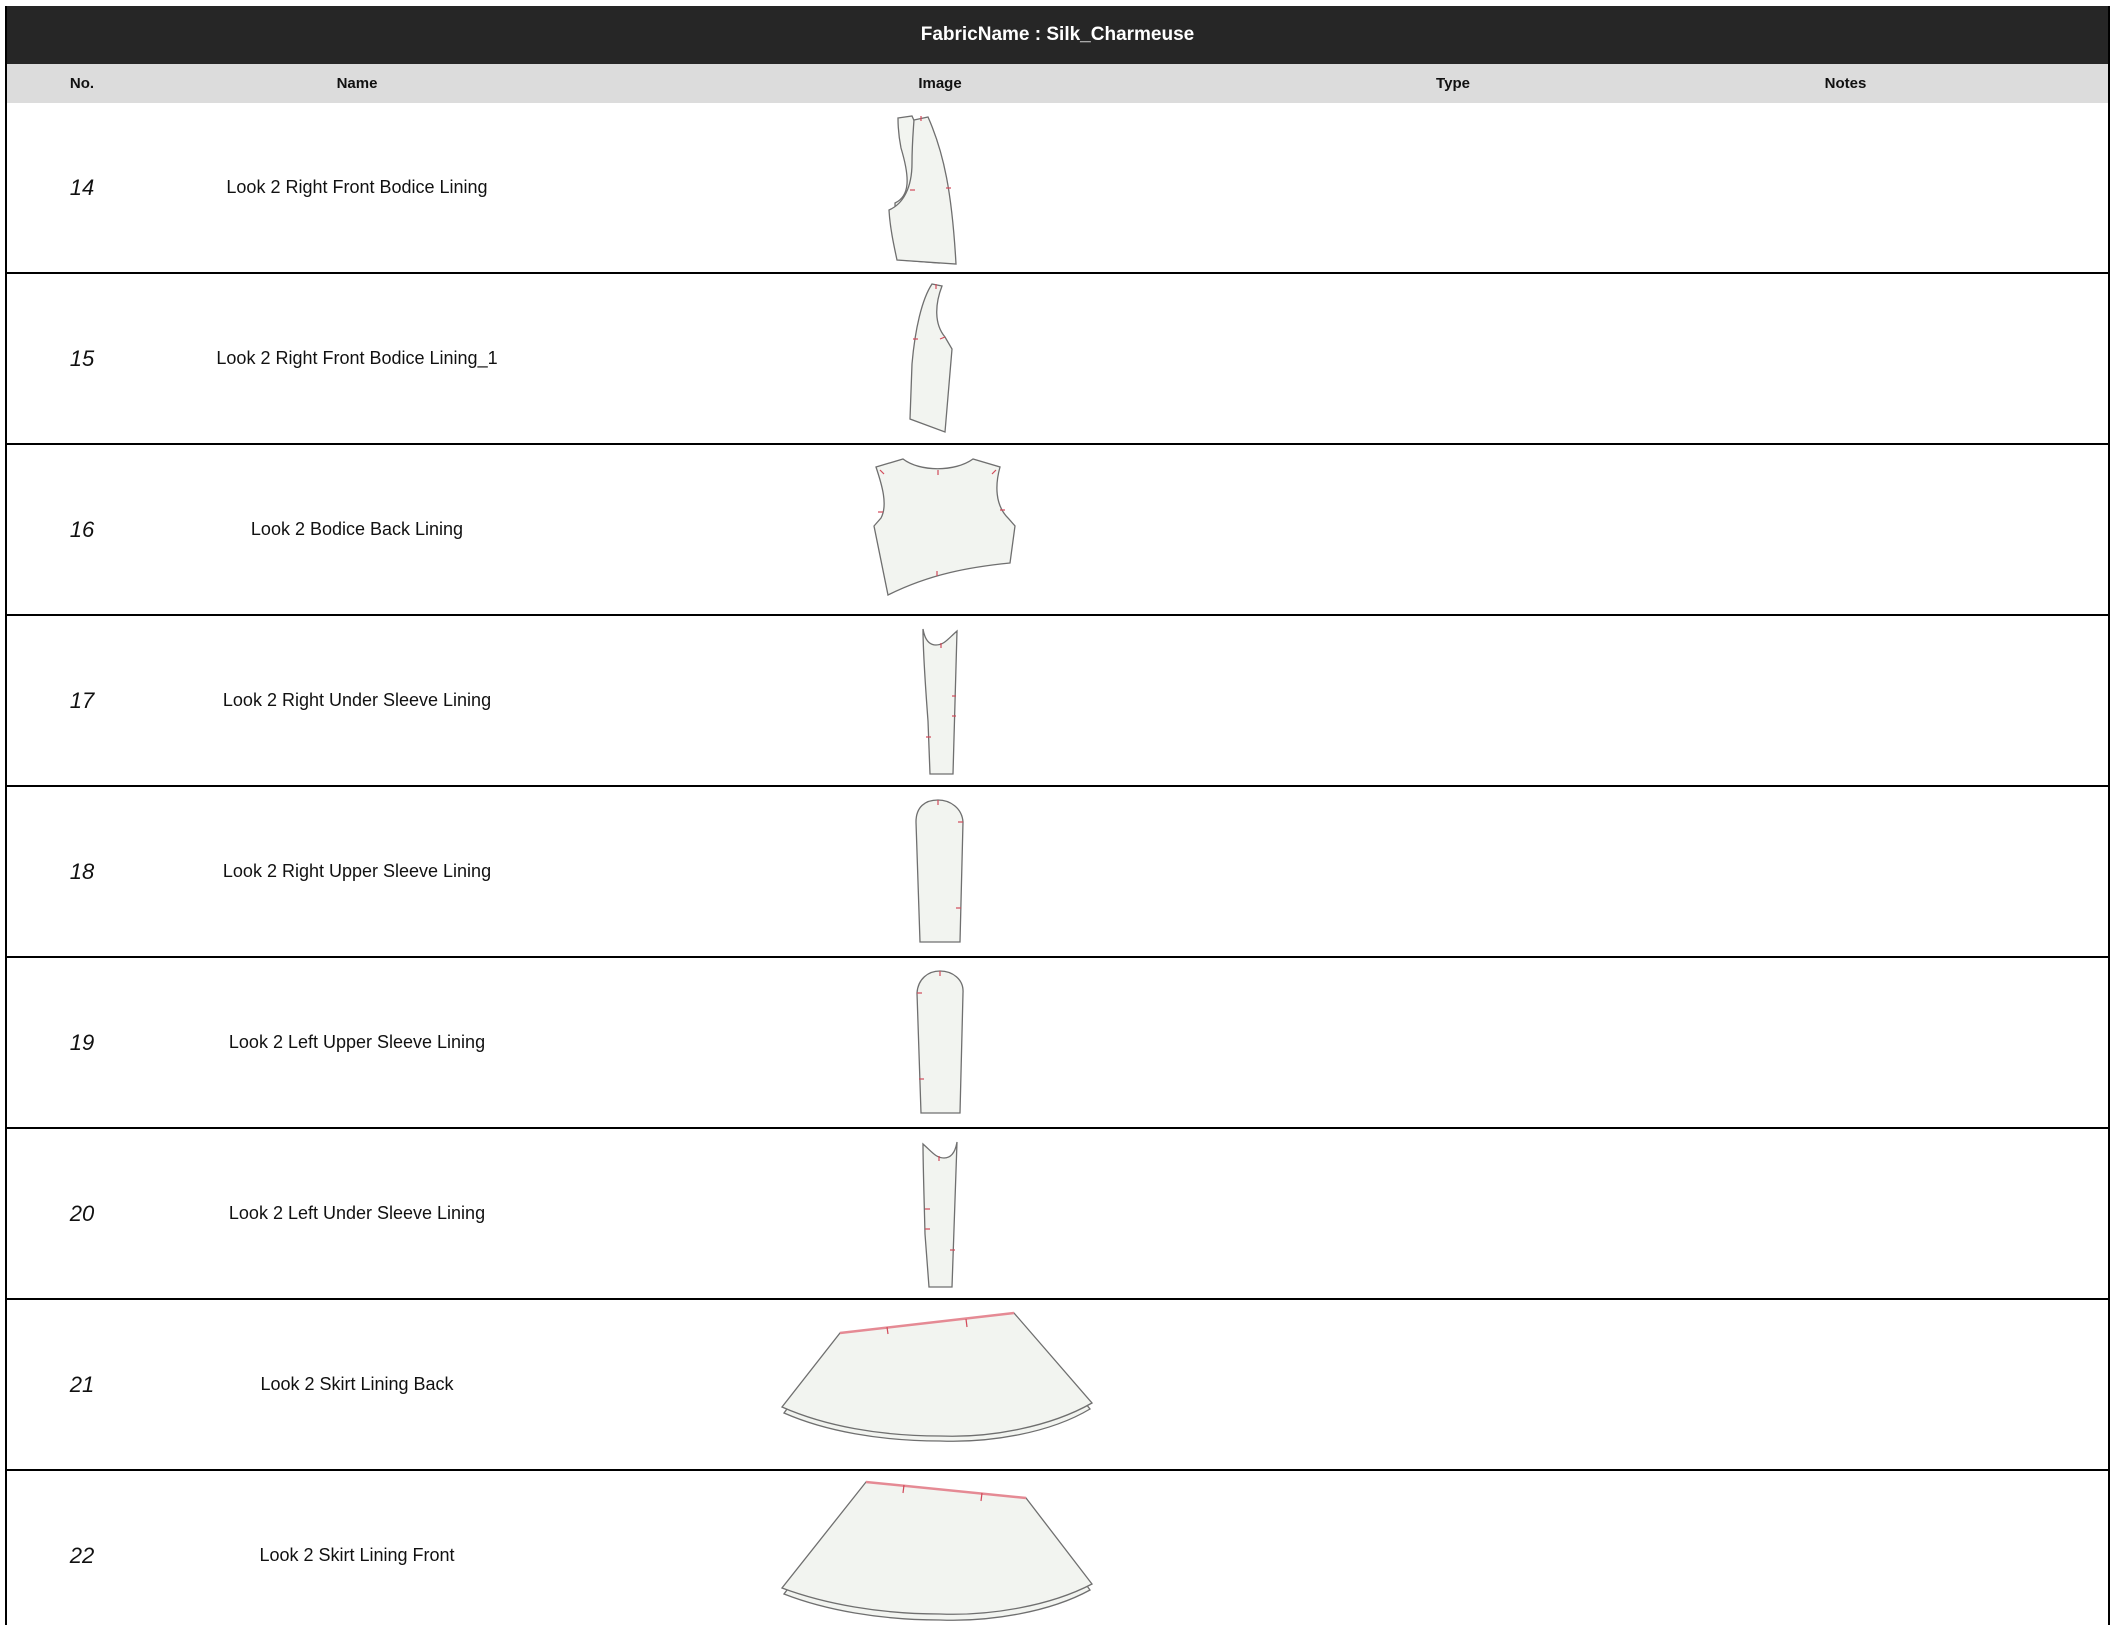 The image size is (2115, 1640). I want to click on piece-name: Look 2 Skirt Lining Back, so click(357, 1384).